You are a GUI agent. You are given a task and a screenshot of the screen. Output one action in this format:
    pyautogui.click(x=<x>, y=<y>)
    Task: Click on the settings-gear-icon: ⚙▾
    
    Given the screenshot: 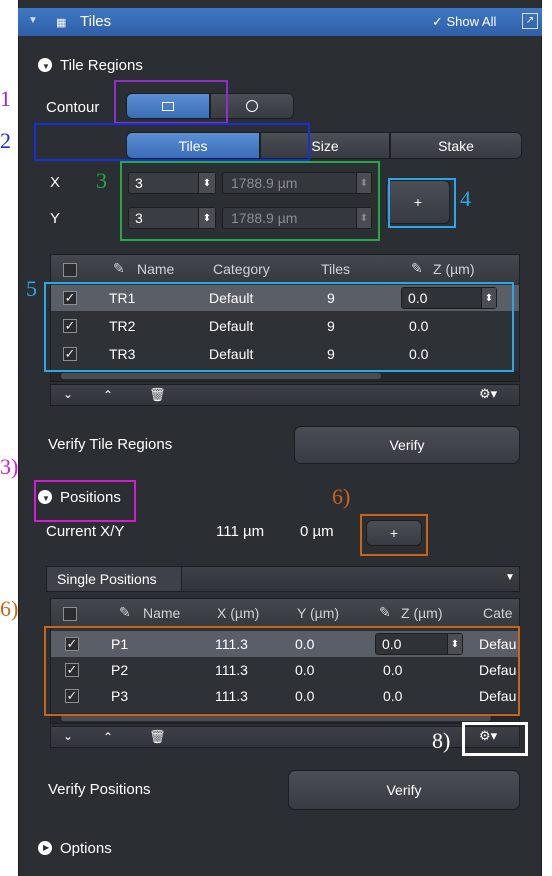 What is the action you would take?
    pyautogui.click(x=488, y=394)
    